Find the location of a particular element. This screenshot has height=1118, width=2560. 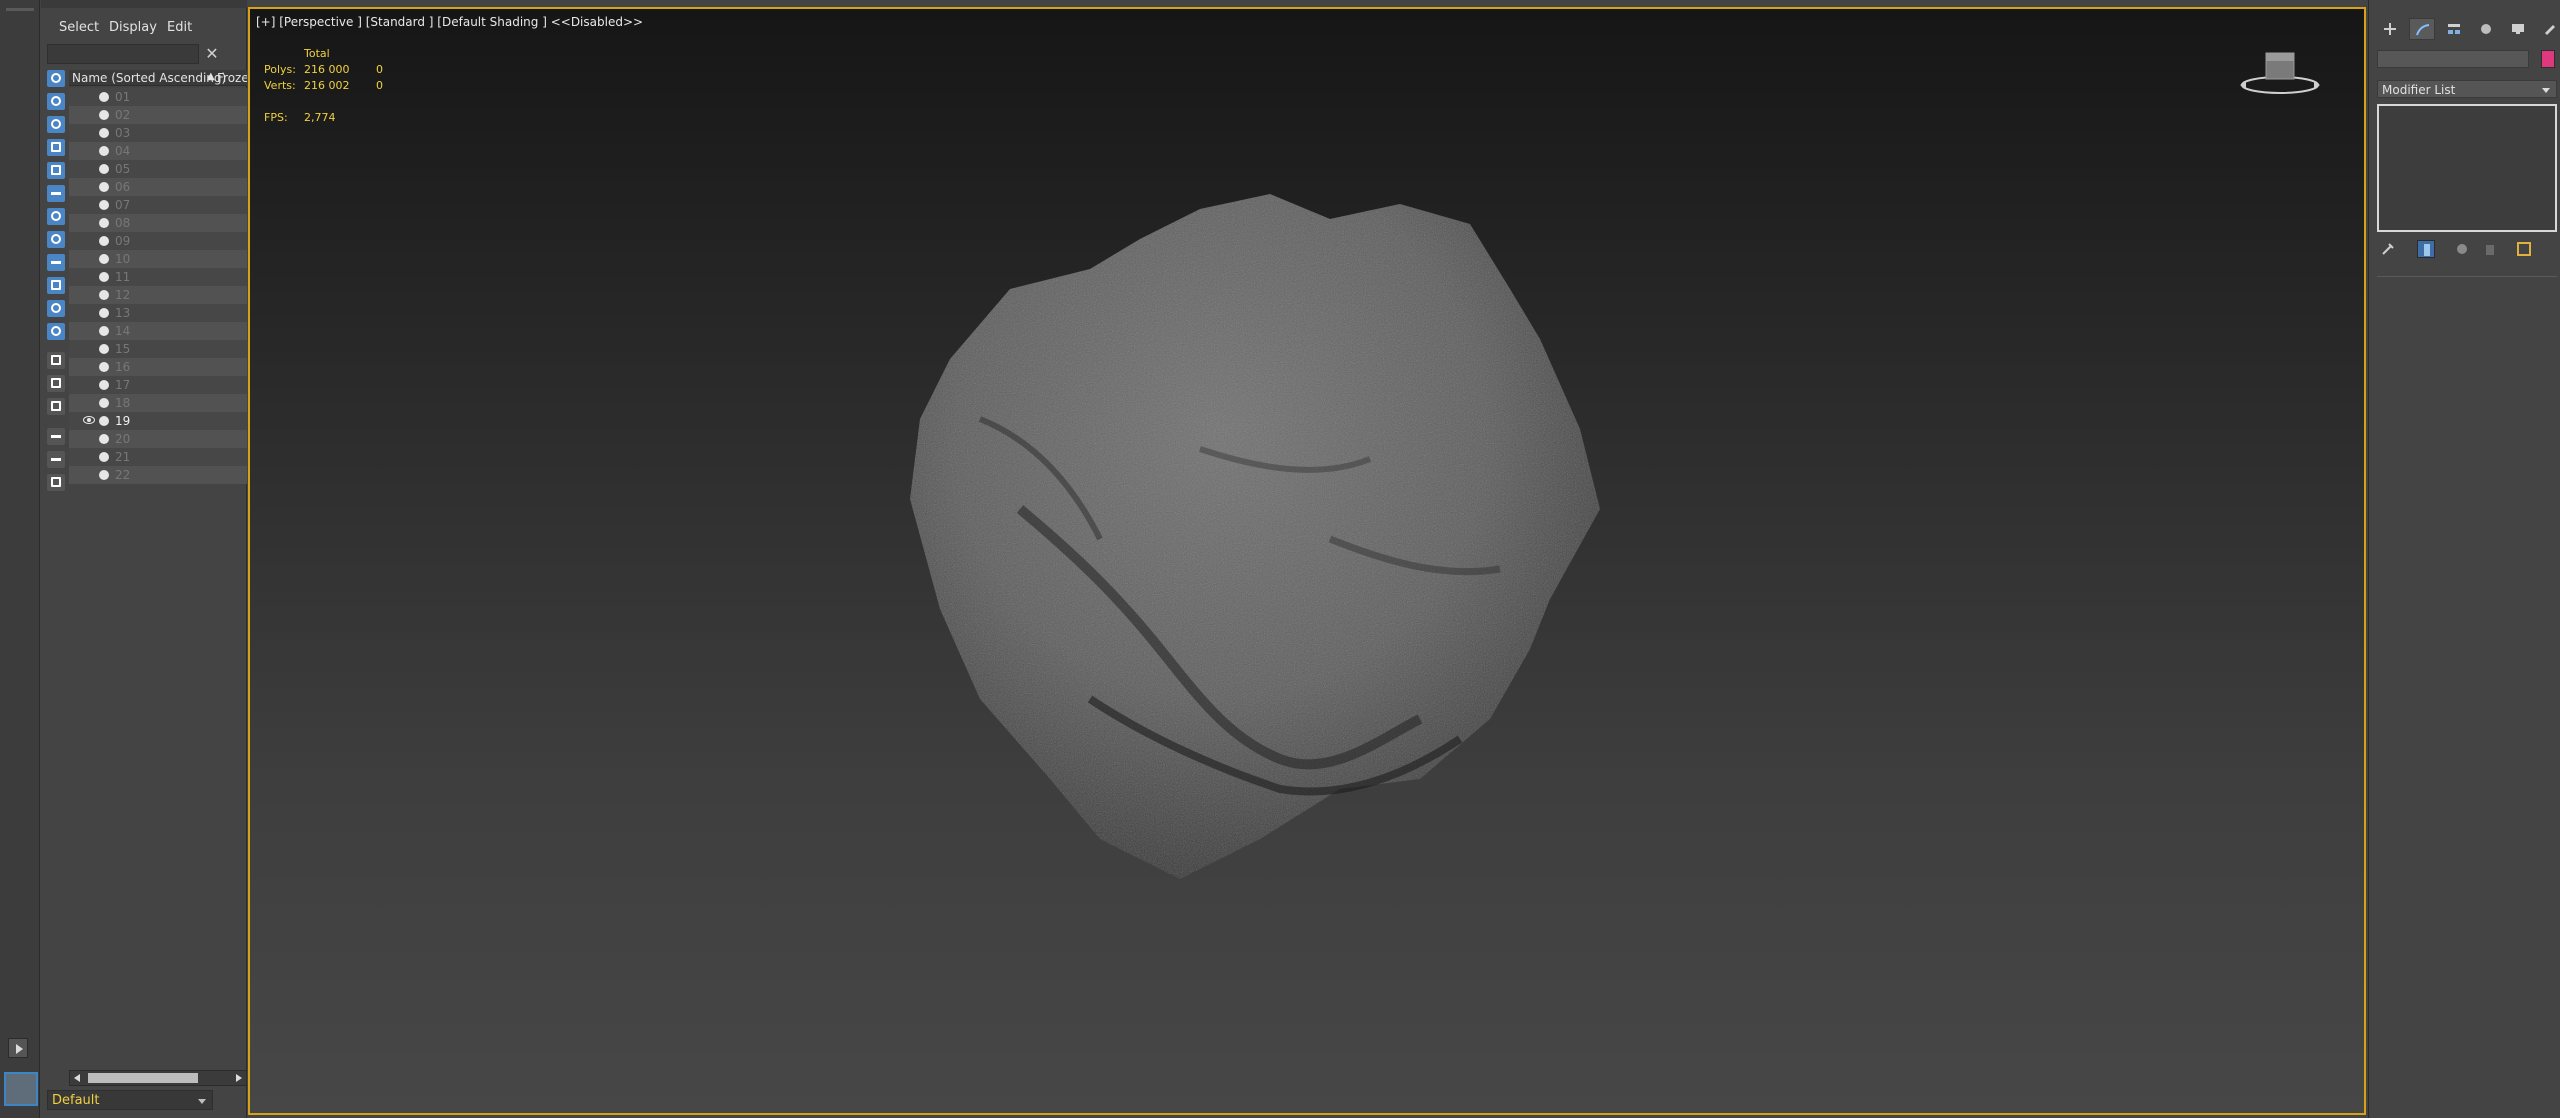

display-shapes-icon is located at coordinates (56, 101).